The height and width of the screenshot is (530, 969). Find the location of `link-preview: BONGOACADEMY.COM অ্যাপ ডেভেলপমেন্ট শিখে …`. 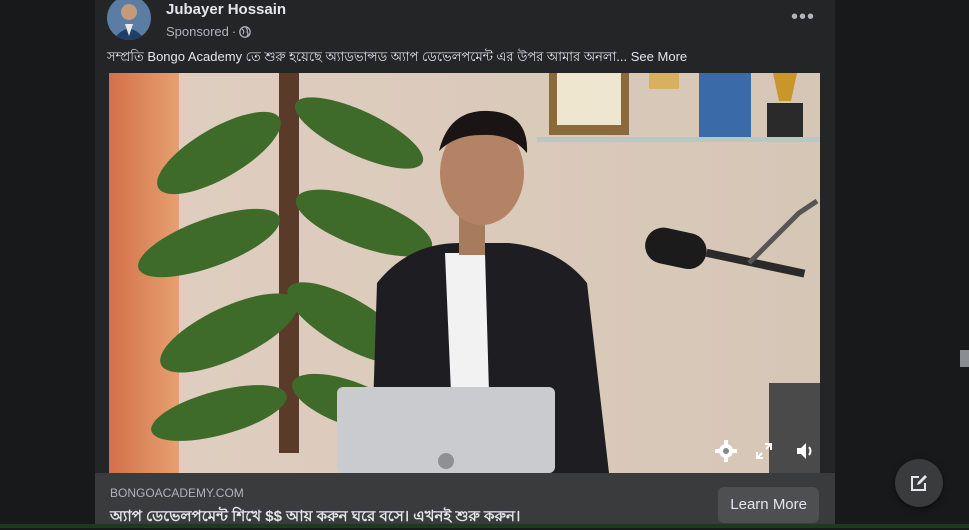

link-preview: BONGOACADEMY.COM অ্যাপ ডেভেলপমেন্ট শিখে … is located at coordinates (465, 500).